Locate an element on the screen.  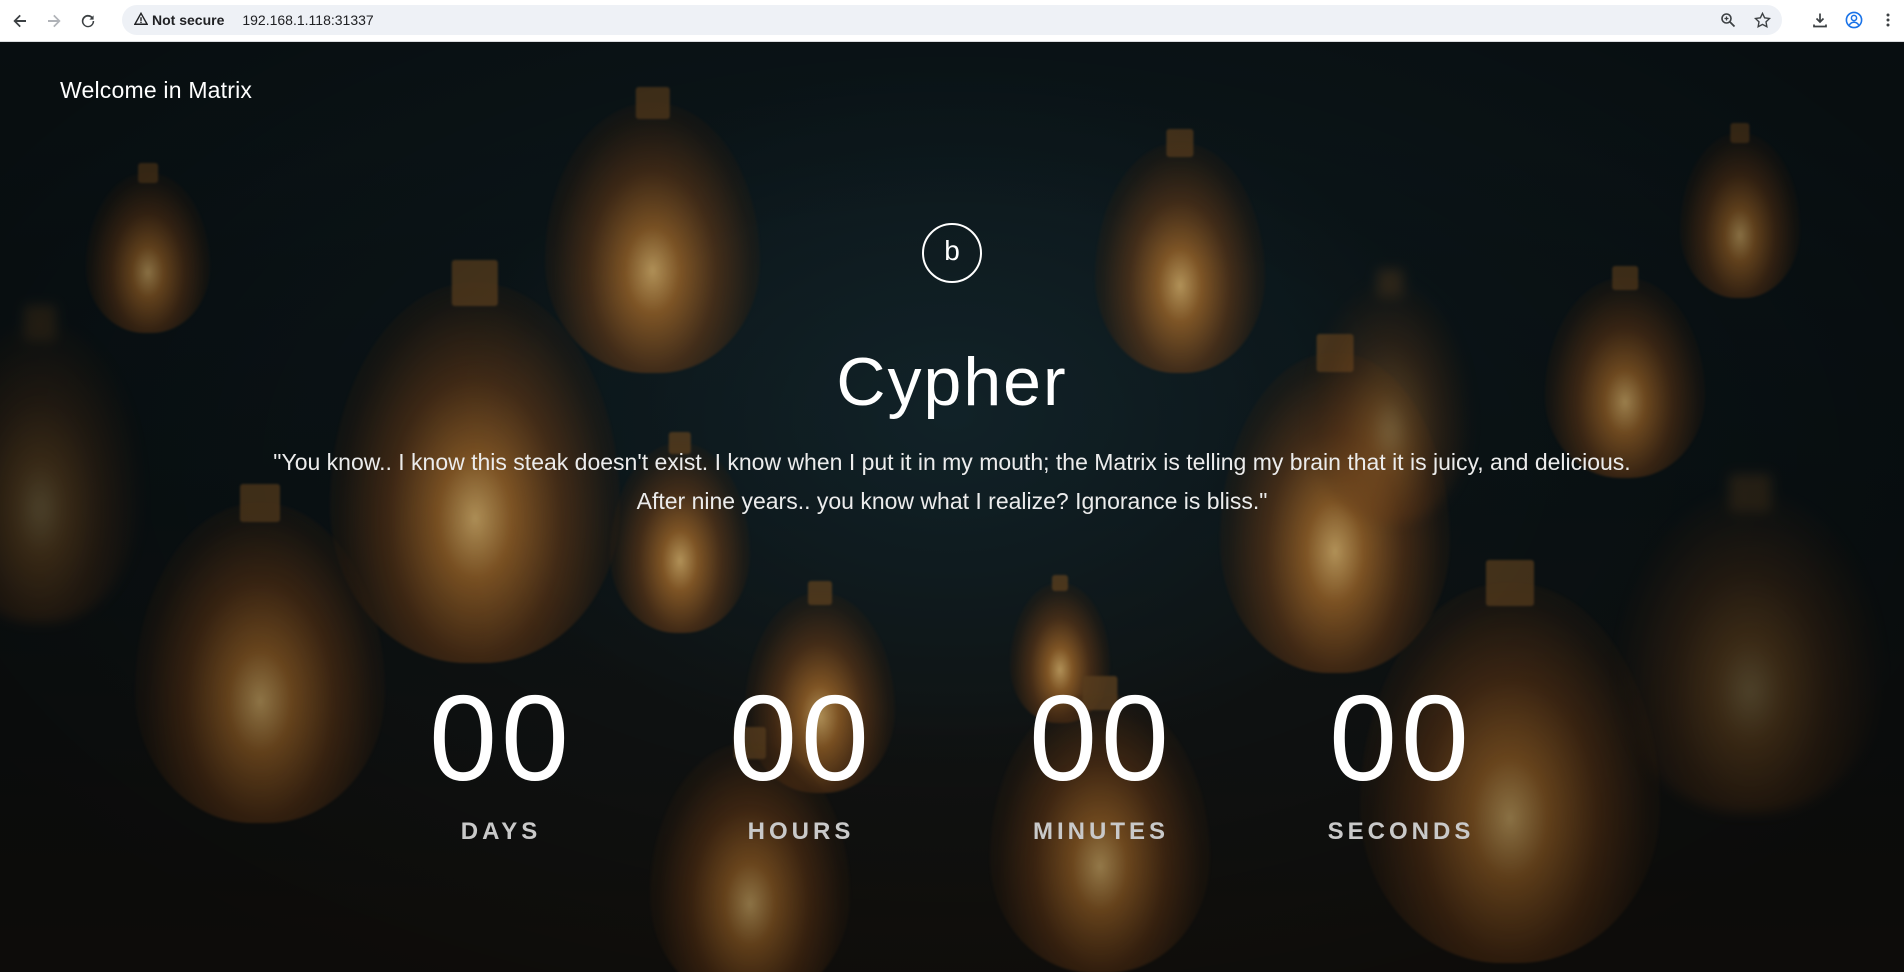
menu-icon is located at coordinates (1888, 20).